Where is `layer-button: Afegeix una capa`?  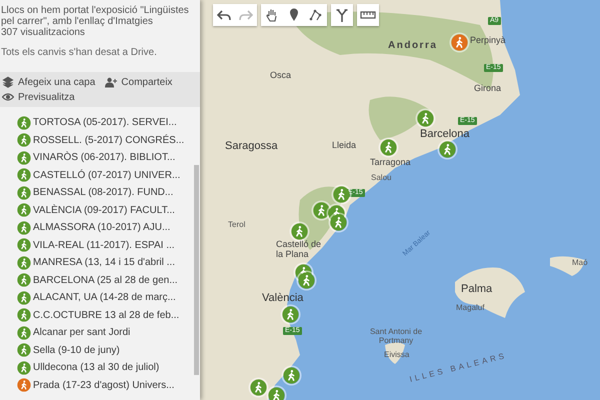 layer-button: Afegeix una capa is located at coordinates (49, 82).